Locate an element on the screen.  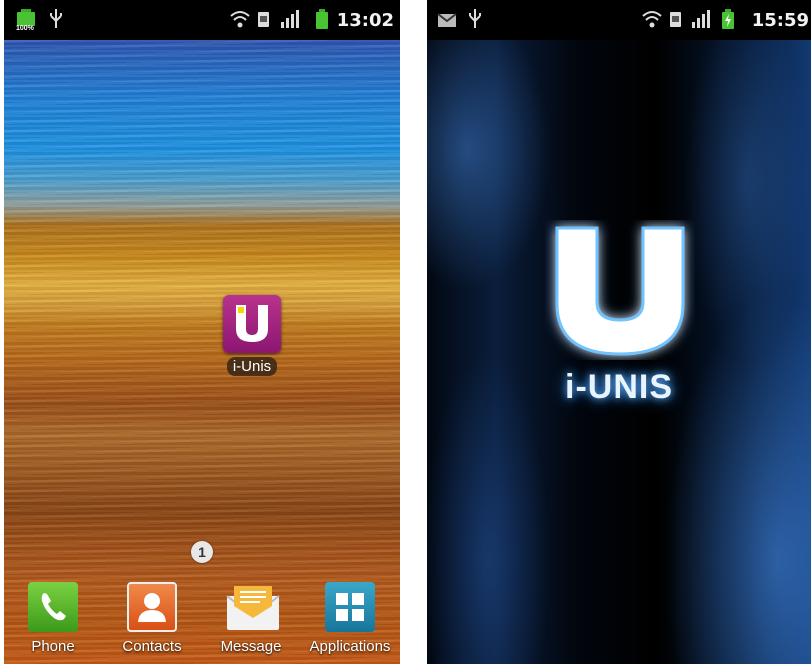
status-time: 13:02 is located at coordinates (365, 20).